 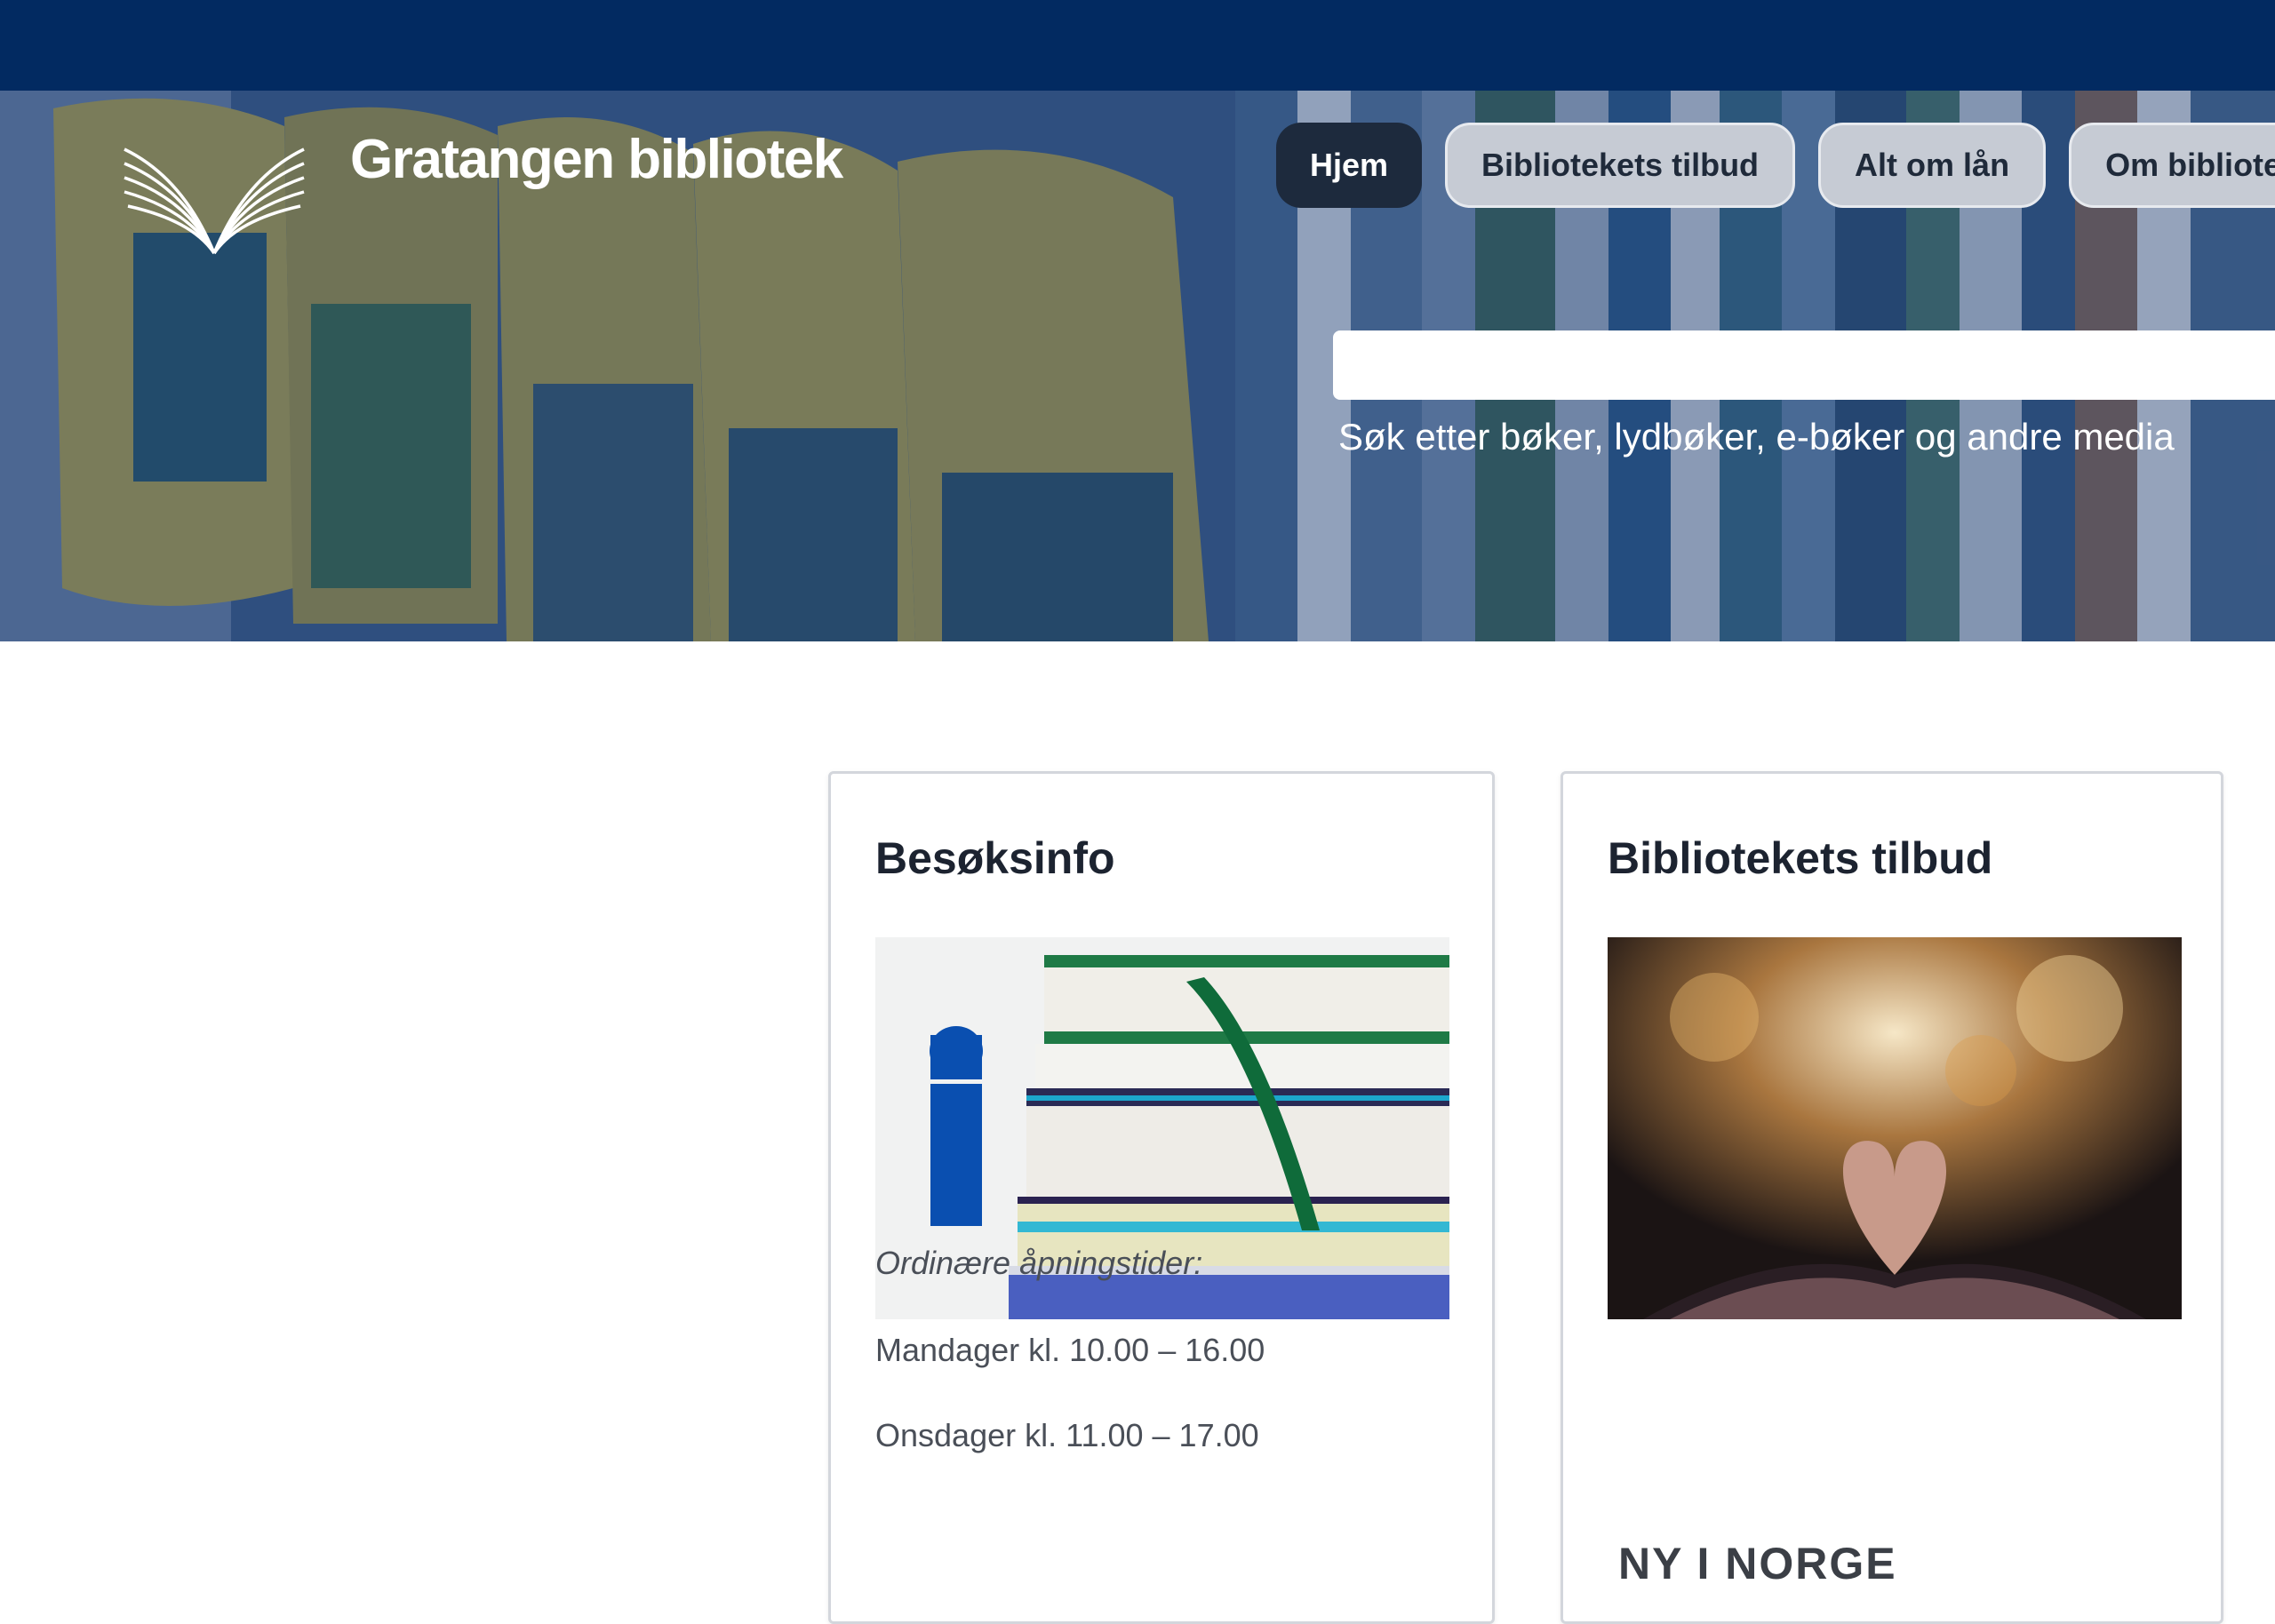 What do you see at coordinates (2172, 165) in the screenshot?
I see `nav-item-om-biblioteket: Om biblioteket` at bounding box center [2172, 165].